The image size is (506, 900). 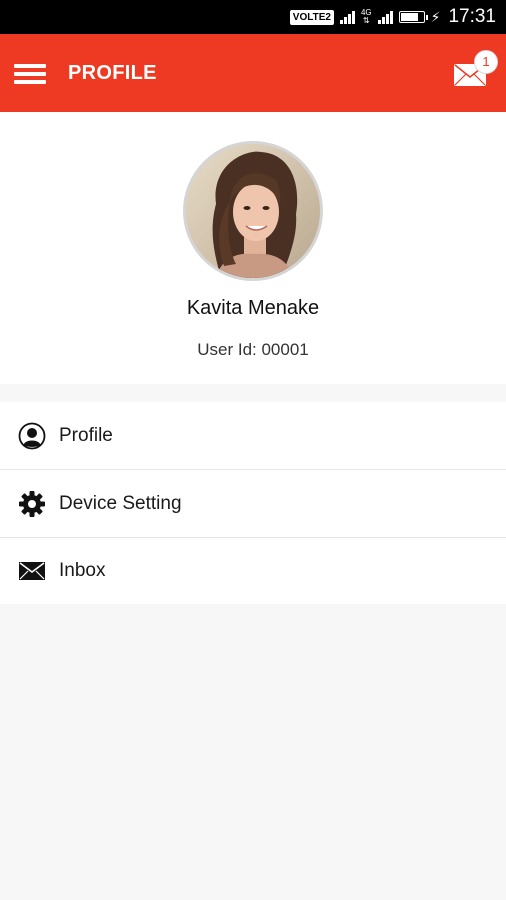 What do you see at coordinates (32, 571) in the screenshot?
I see `envelope-icon` at bounding box center [32, 571].